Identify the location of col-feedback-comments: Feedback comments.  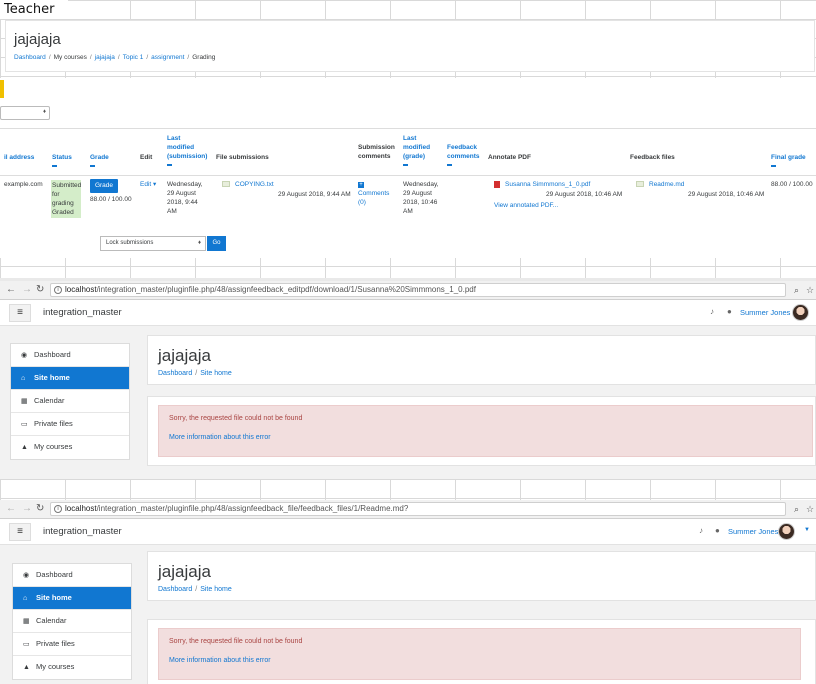
(463, 154).